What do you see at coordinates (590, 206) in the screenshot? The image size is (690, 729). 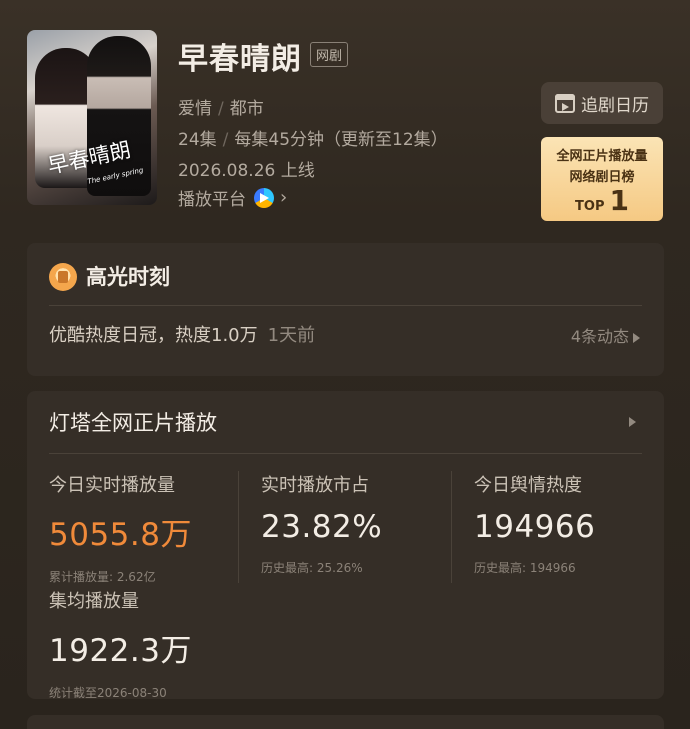 I see `rank-top-label: TOP` at bounding box center [590, 206].